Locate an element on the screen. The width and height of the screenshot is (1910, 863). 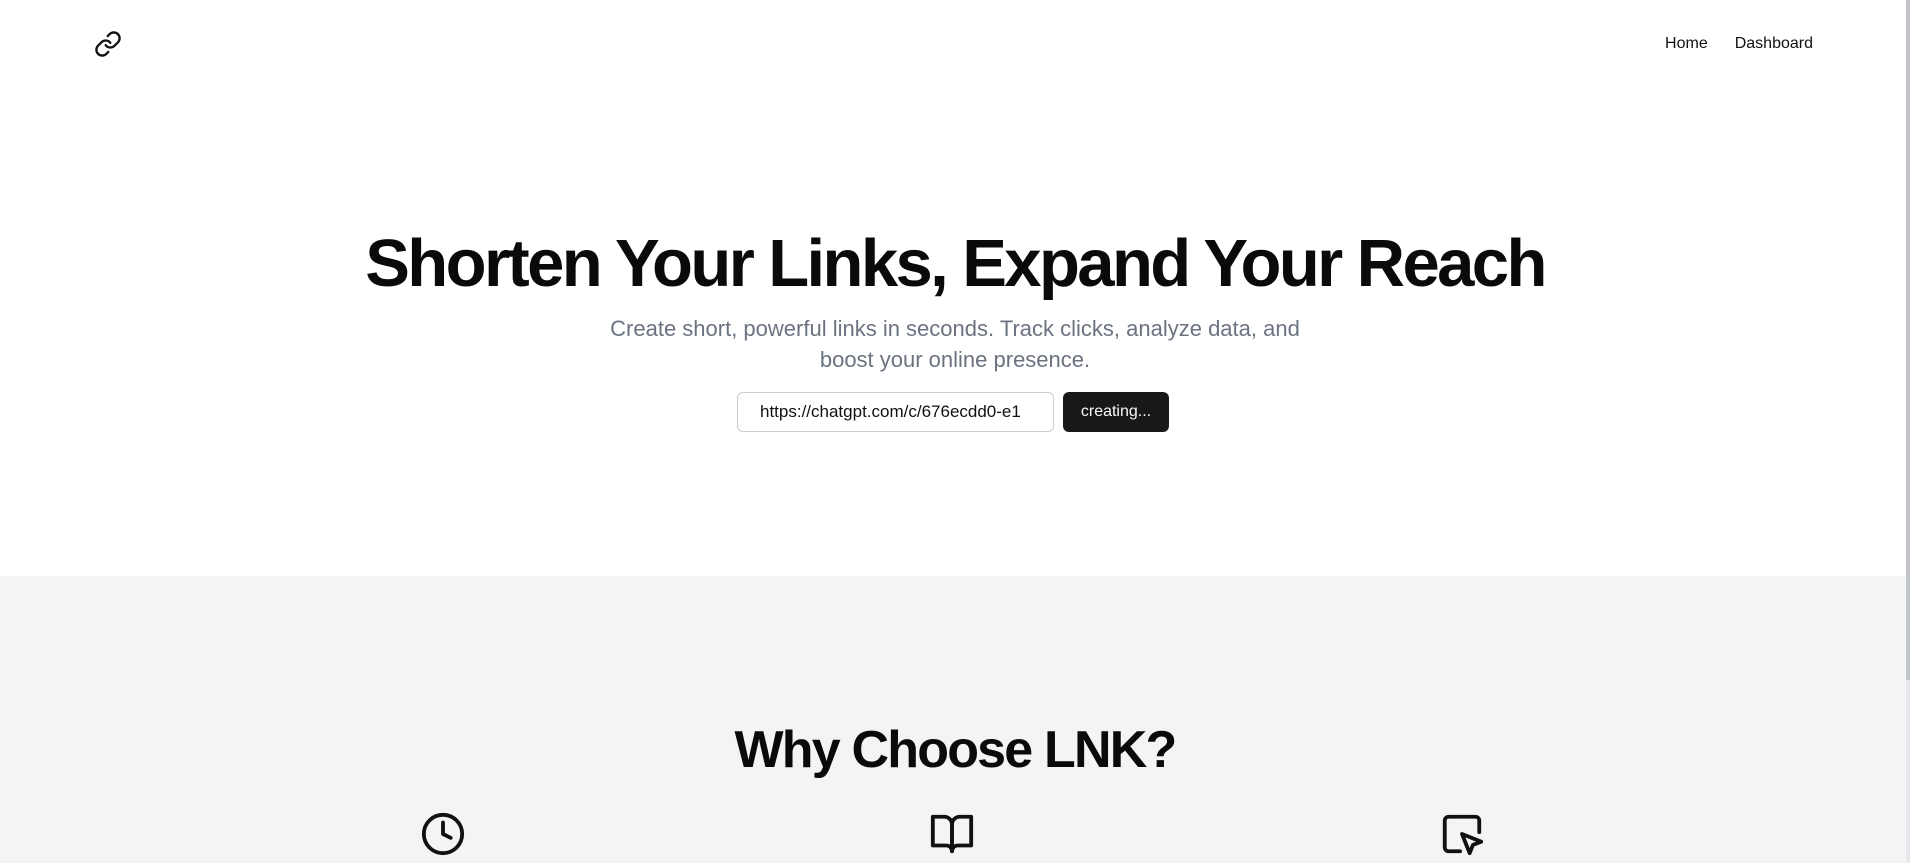
url-input is located at coordinates (895, 412).